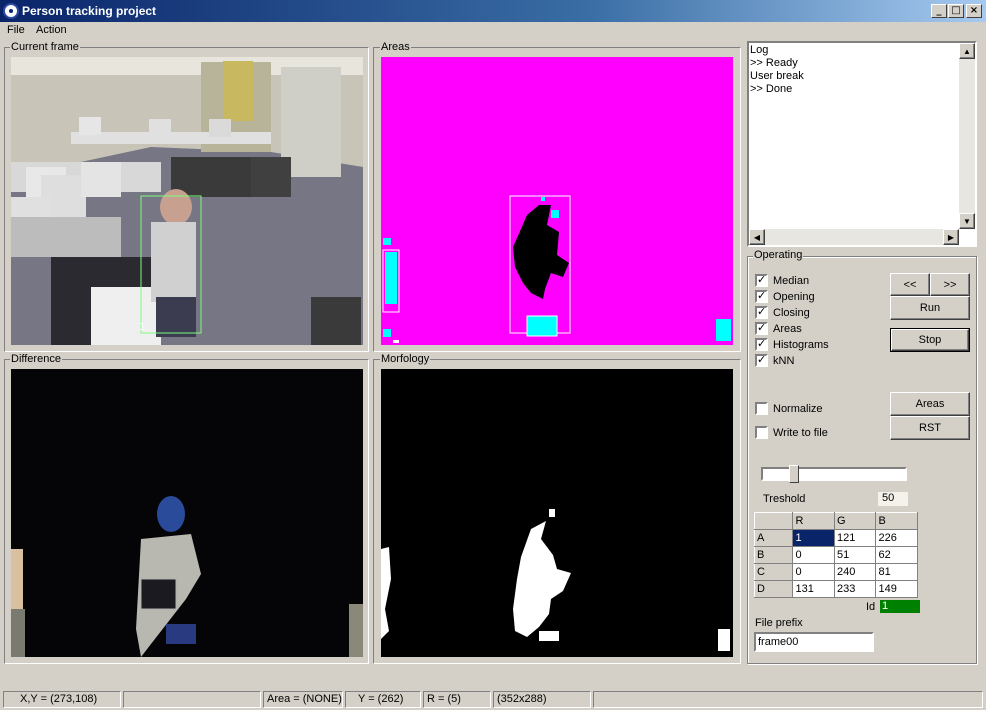  What do you see at coordinates (773, 589) in the screenshot?
I see `row-header: D` at bounding box center [773, 589].